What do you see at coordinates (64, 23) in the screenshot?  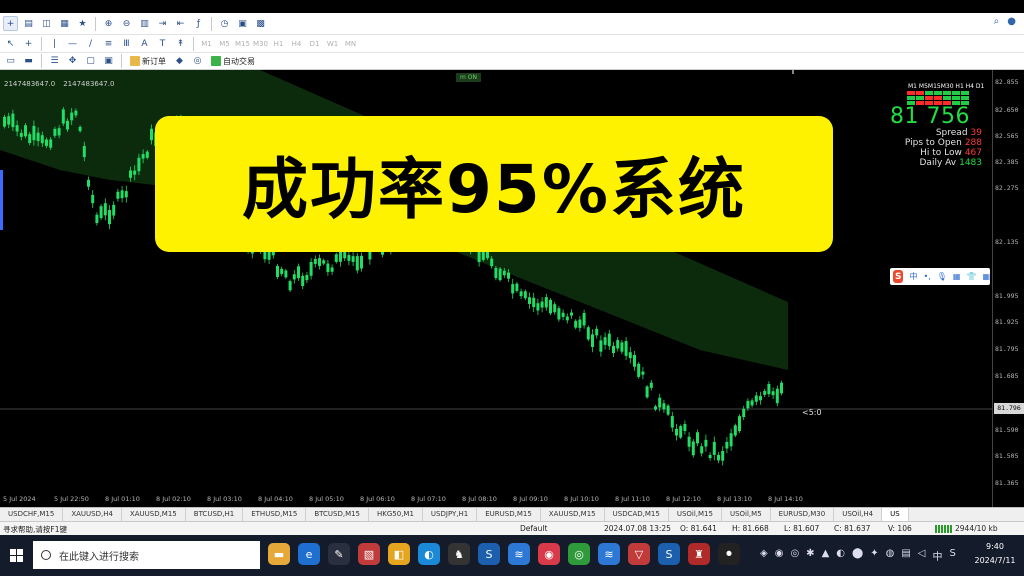 I see `data-window-icon: ▦` at bounding box center [64, 23].